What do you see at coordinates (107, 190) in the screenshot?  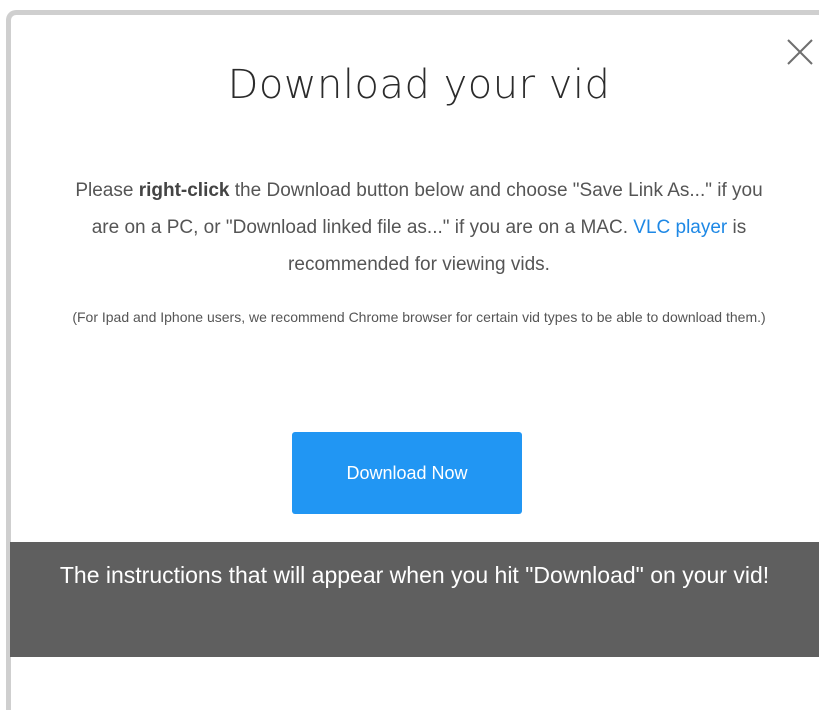 I see `instructions-text-1: Please` at bounding box center [107, 190].